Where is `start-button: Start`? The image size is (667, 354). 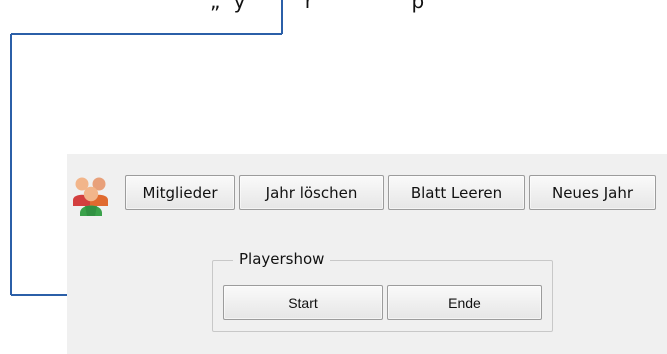 start-button: Start is located at coordinates (303, 302).